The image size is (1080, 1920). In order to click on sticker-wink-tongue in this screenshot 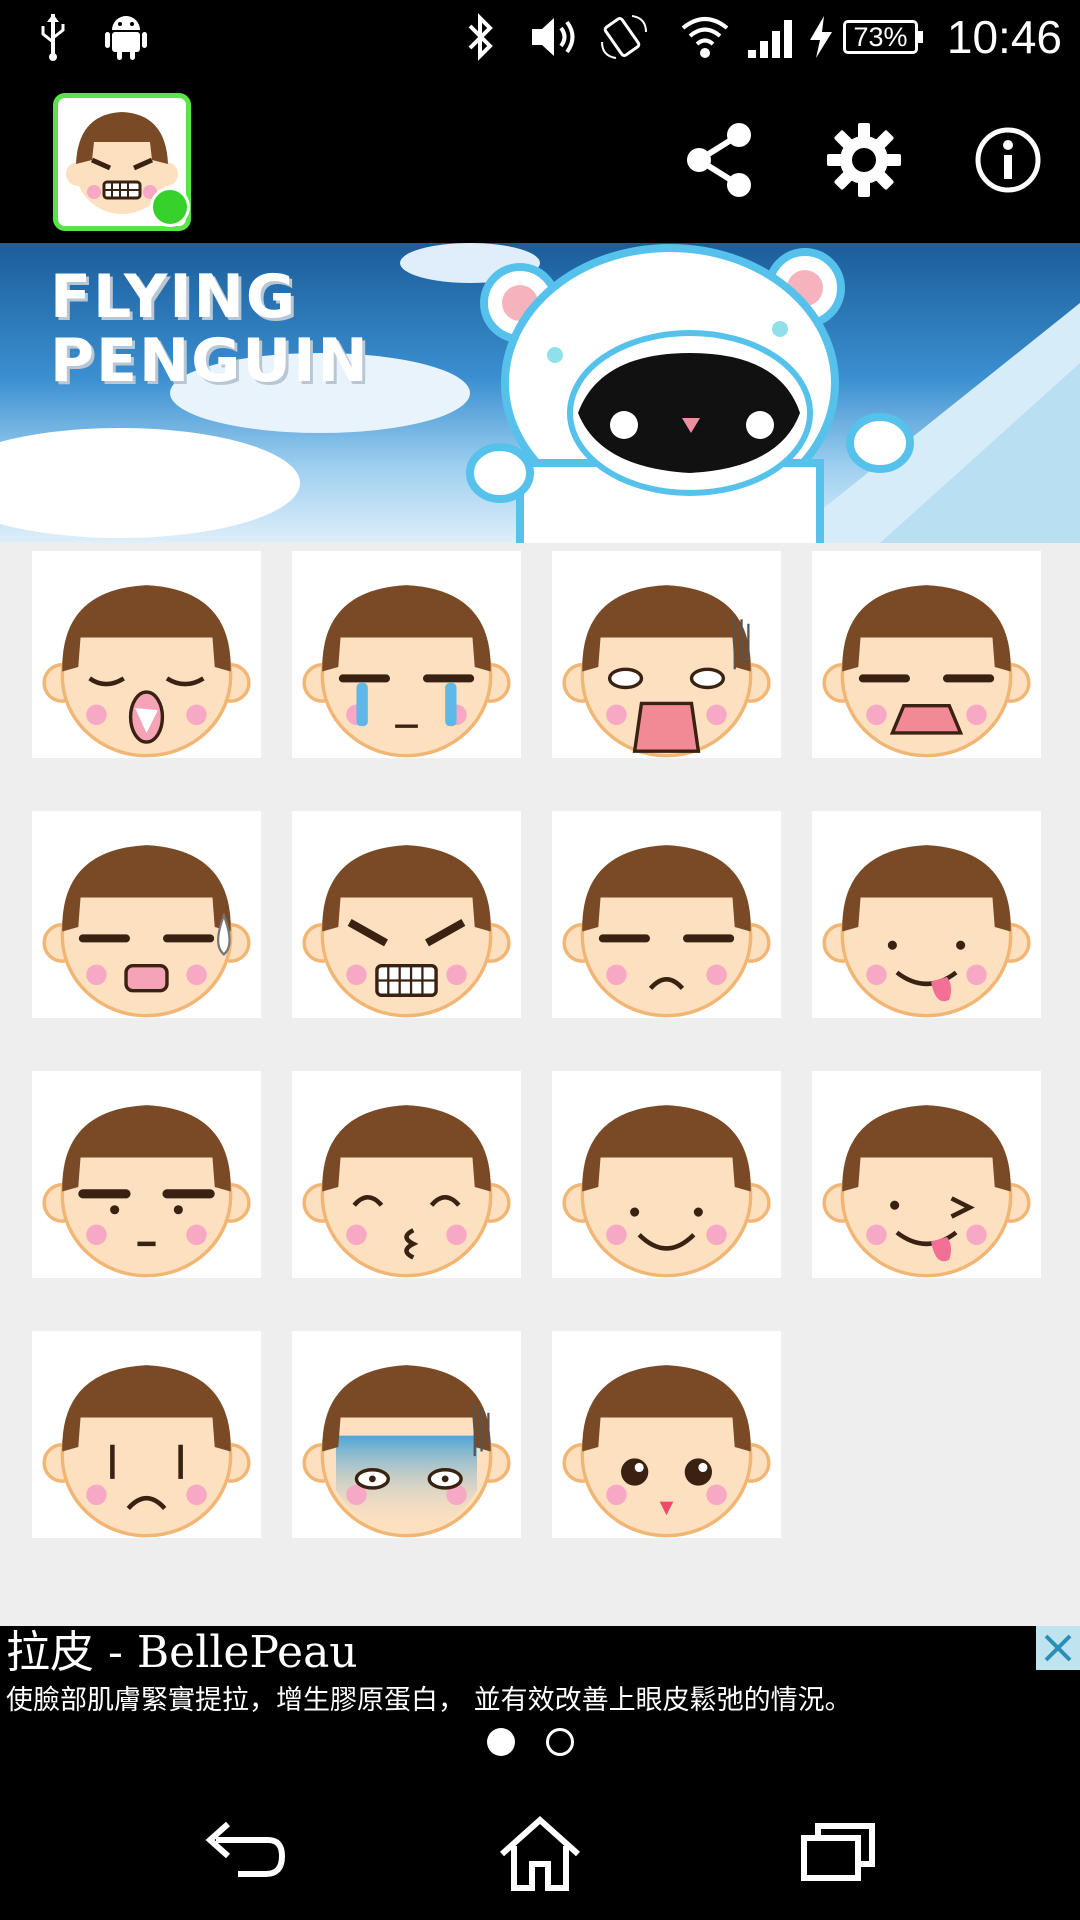, I will do `click(926, 1174)`.